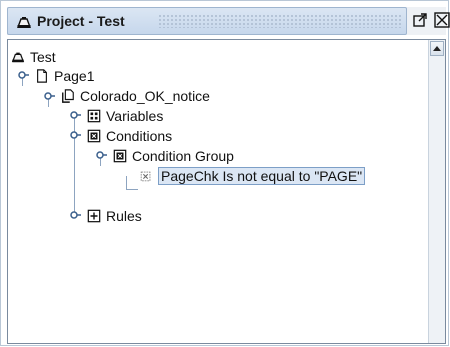  Describe the element at coordinates (74, 76) in the screenshot. I see `tree-node-label: Page1` at that location.